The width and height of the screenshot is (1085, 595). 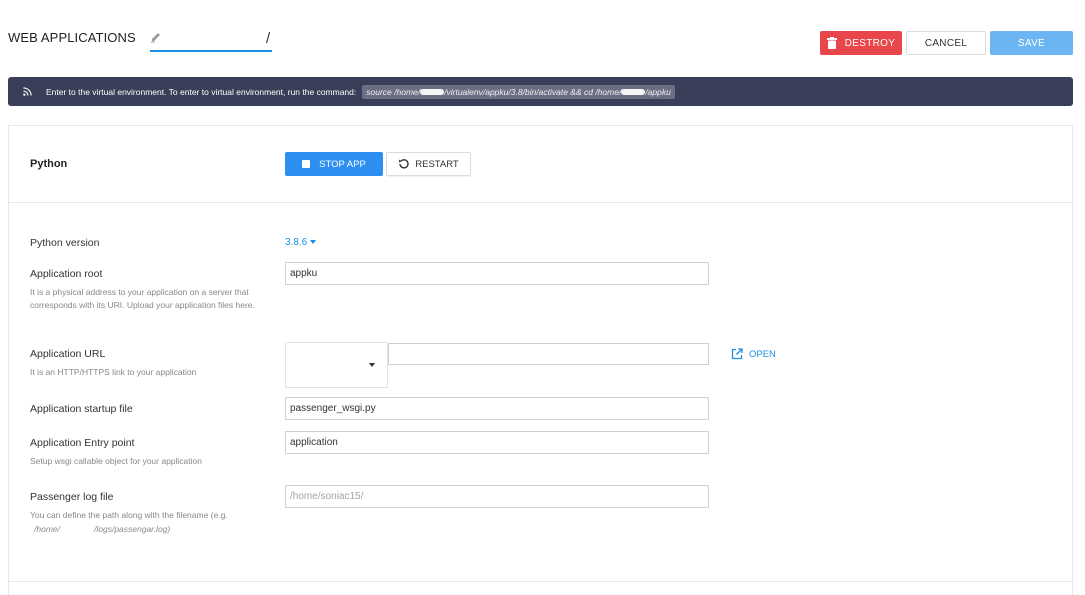 I want to click on restart-button: RESTART, so click(x=428, y=164).